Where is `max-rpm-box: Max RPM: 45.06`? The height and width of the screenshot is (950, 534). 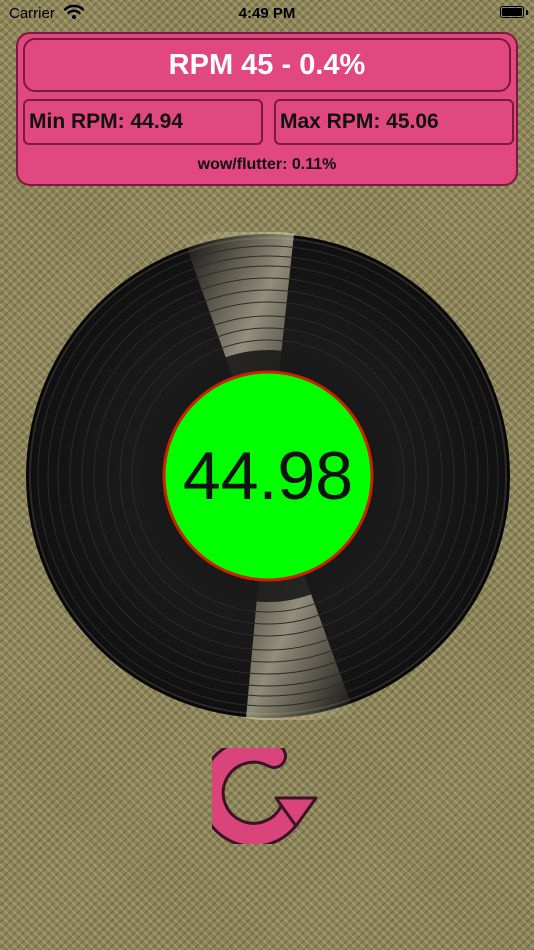 max-rpm-box: Max RPM: 45.06 is located at coordinates (394, 122).